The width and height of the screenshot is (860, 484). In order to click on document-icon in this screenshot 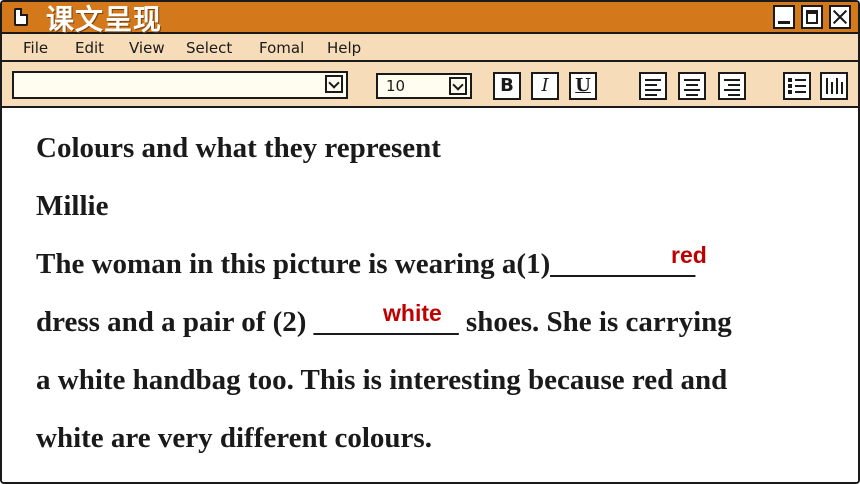, I will do `click(21, 17)`.